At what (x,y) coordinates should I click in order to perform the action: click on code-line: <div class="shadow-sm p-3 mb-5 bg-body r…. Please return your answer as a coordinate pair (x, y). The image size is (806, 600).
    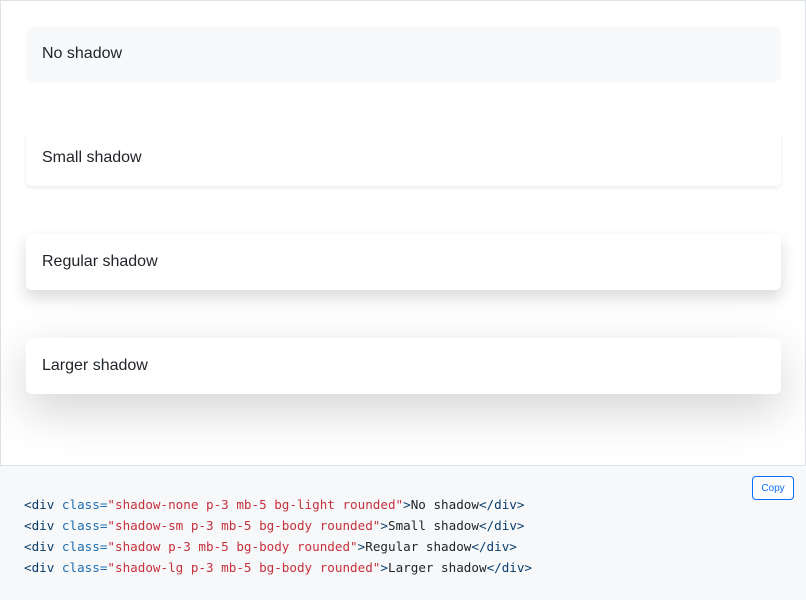
    Looking at the image, I should click on (274, 525).